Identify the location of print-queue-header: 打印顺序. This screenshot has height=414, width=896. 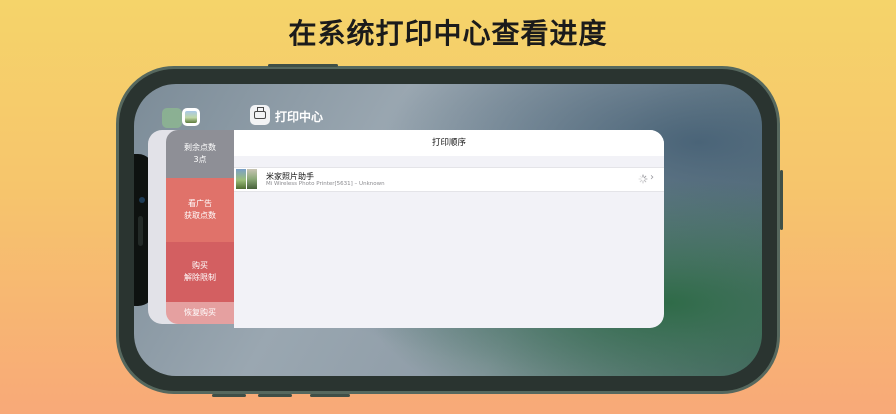
(449, 143).